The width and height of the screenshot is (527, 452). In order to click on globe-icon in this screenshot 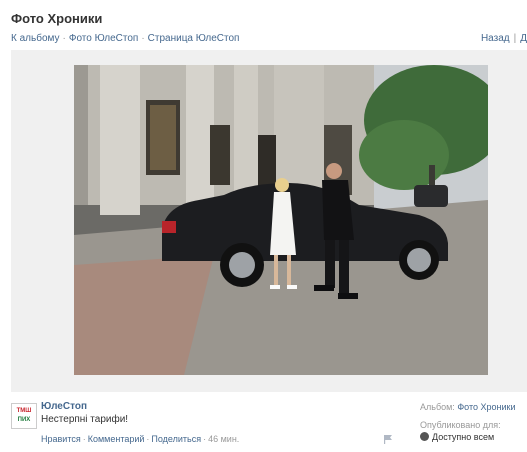, I will do `click(424, 436)`.